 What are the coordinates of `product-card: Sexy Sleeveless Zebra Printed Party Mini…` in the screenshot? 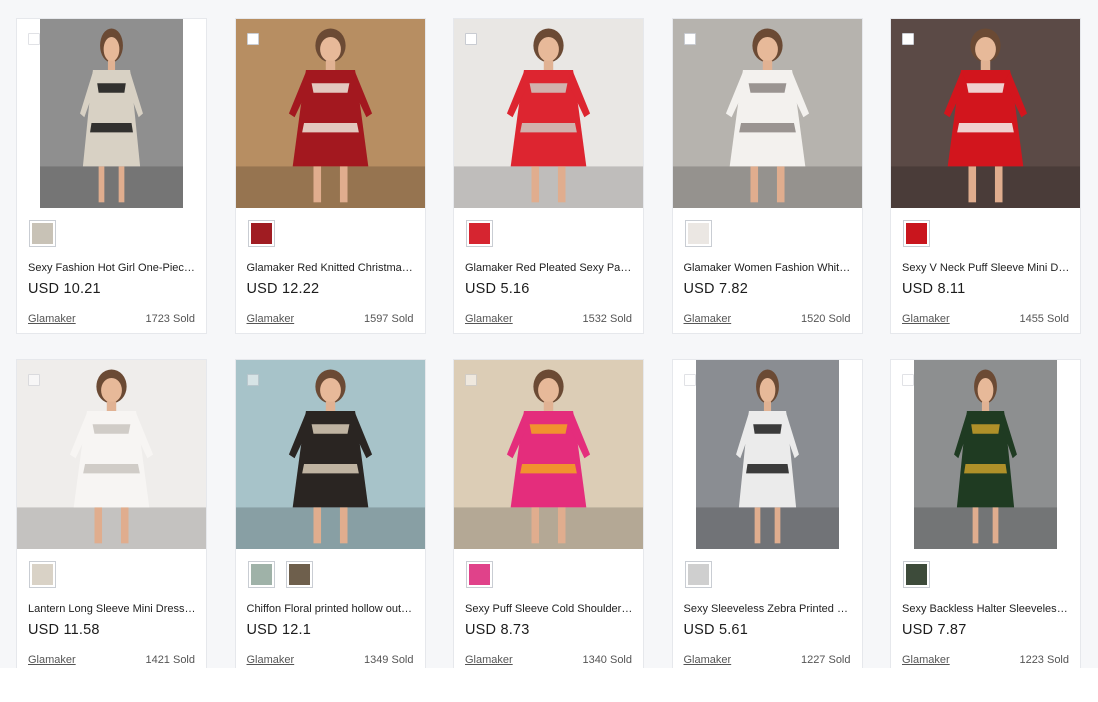 It's located at (767, 513).